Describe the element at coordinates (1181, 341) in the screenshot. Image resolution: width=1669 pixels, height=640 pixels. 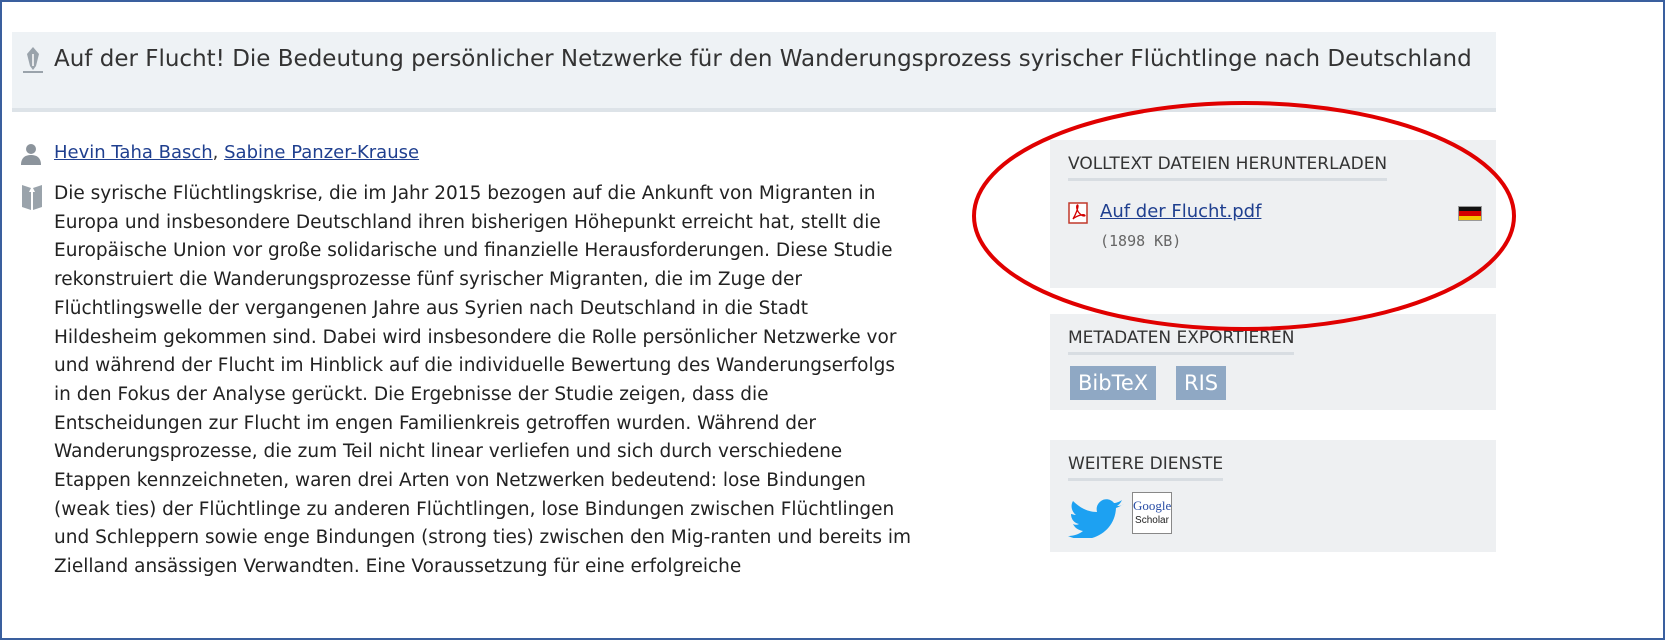
I see `export-heading: METADATEN EXPORTIEREN` at that location.